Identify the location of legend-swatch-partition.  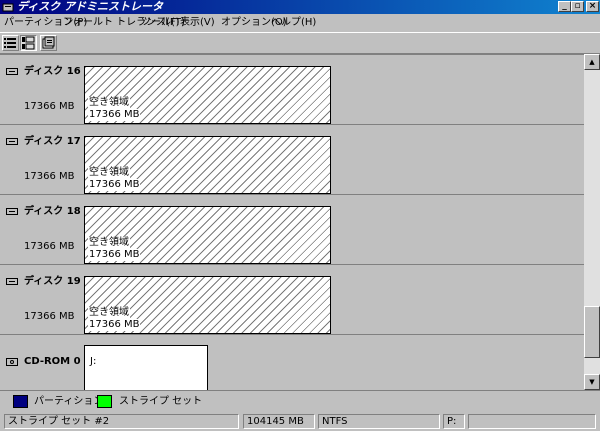
(20, 401).